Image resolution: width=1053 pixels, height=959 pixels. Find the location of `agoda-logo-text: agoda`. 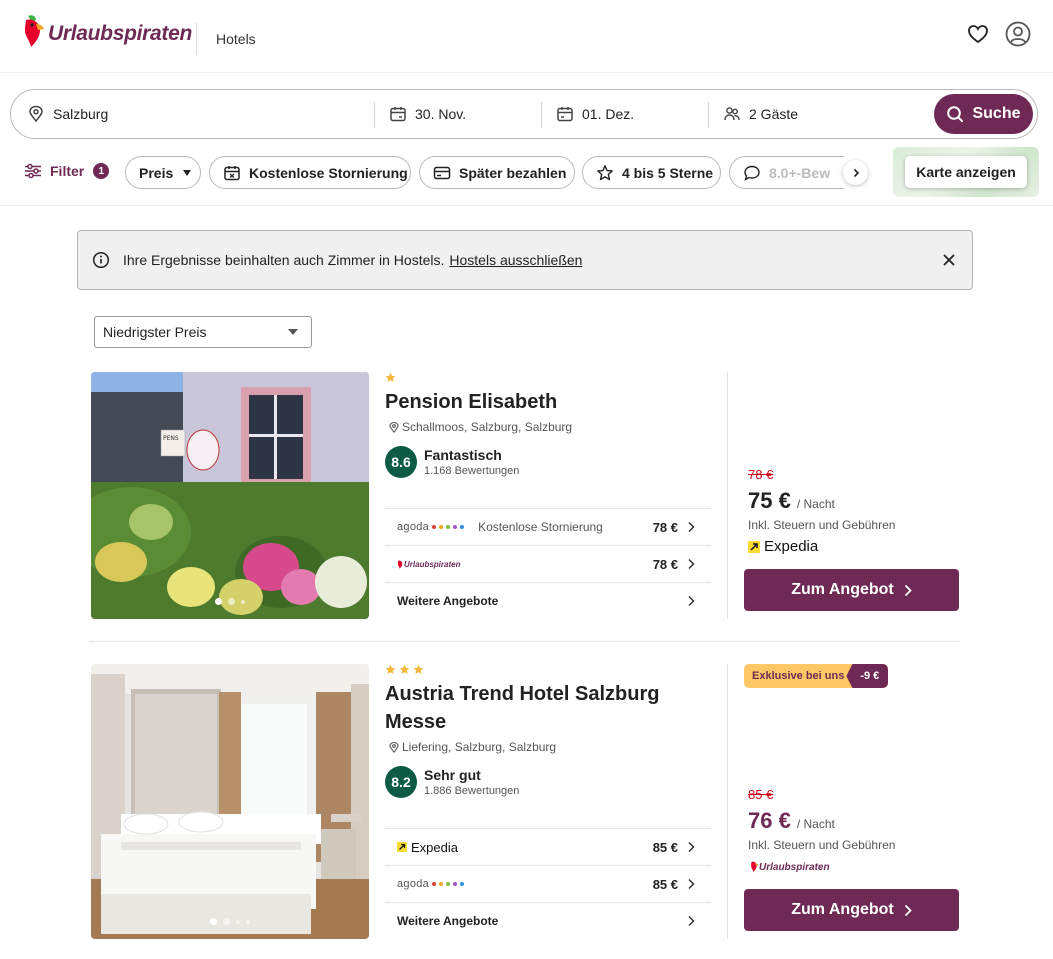

agoda-logo-text: agoda is located at coordinates (413, 527).